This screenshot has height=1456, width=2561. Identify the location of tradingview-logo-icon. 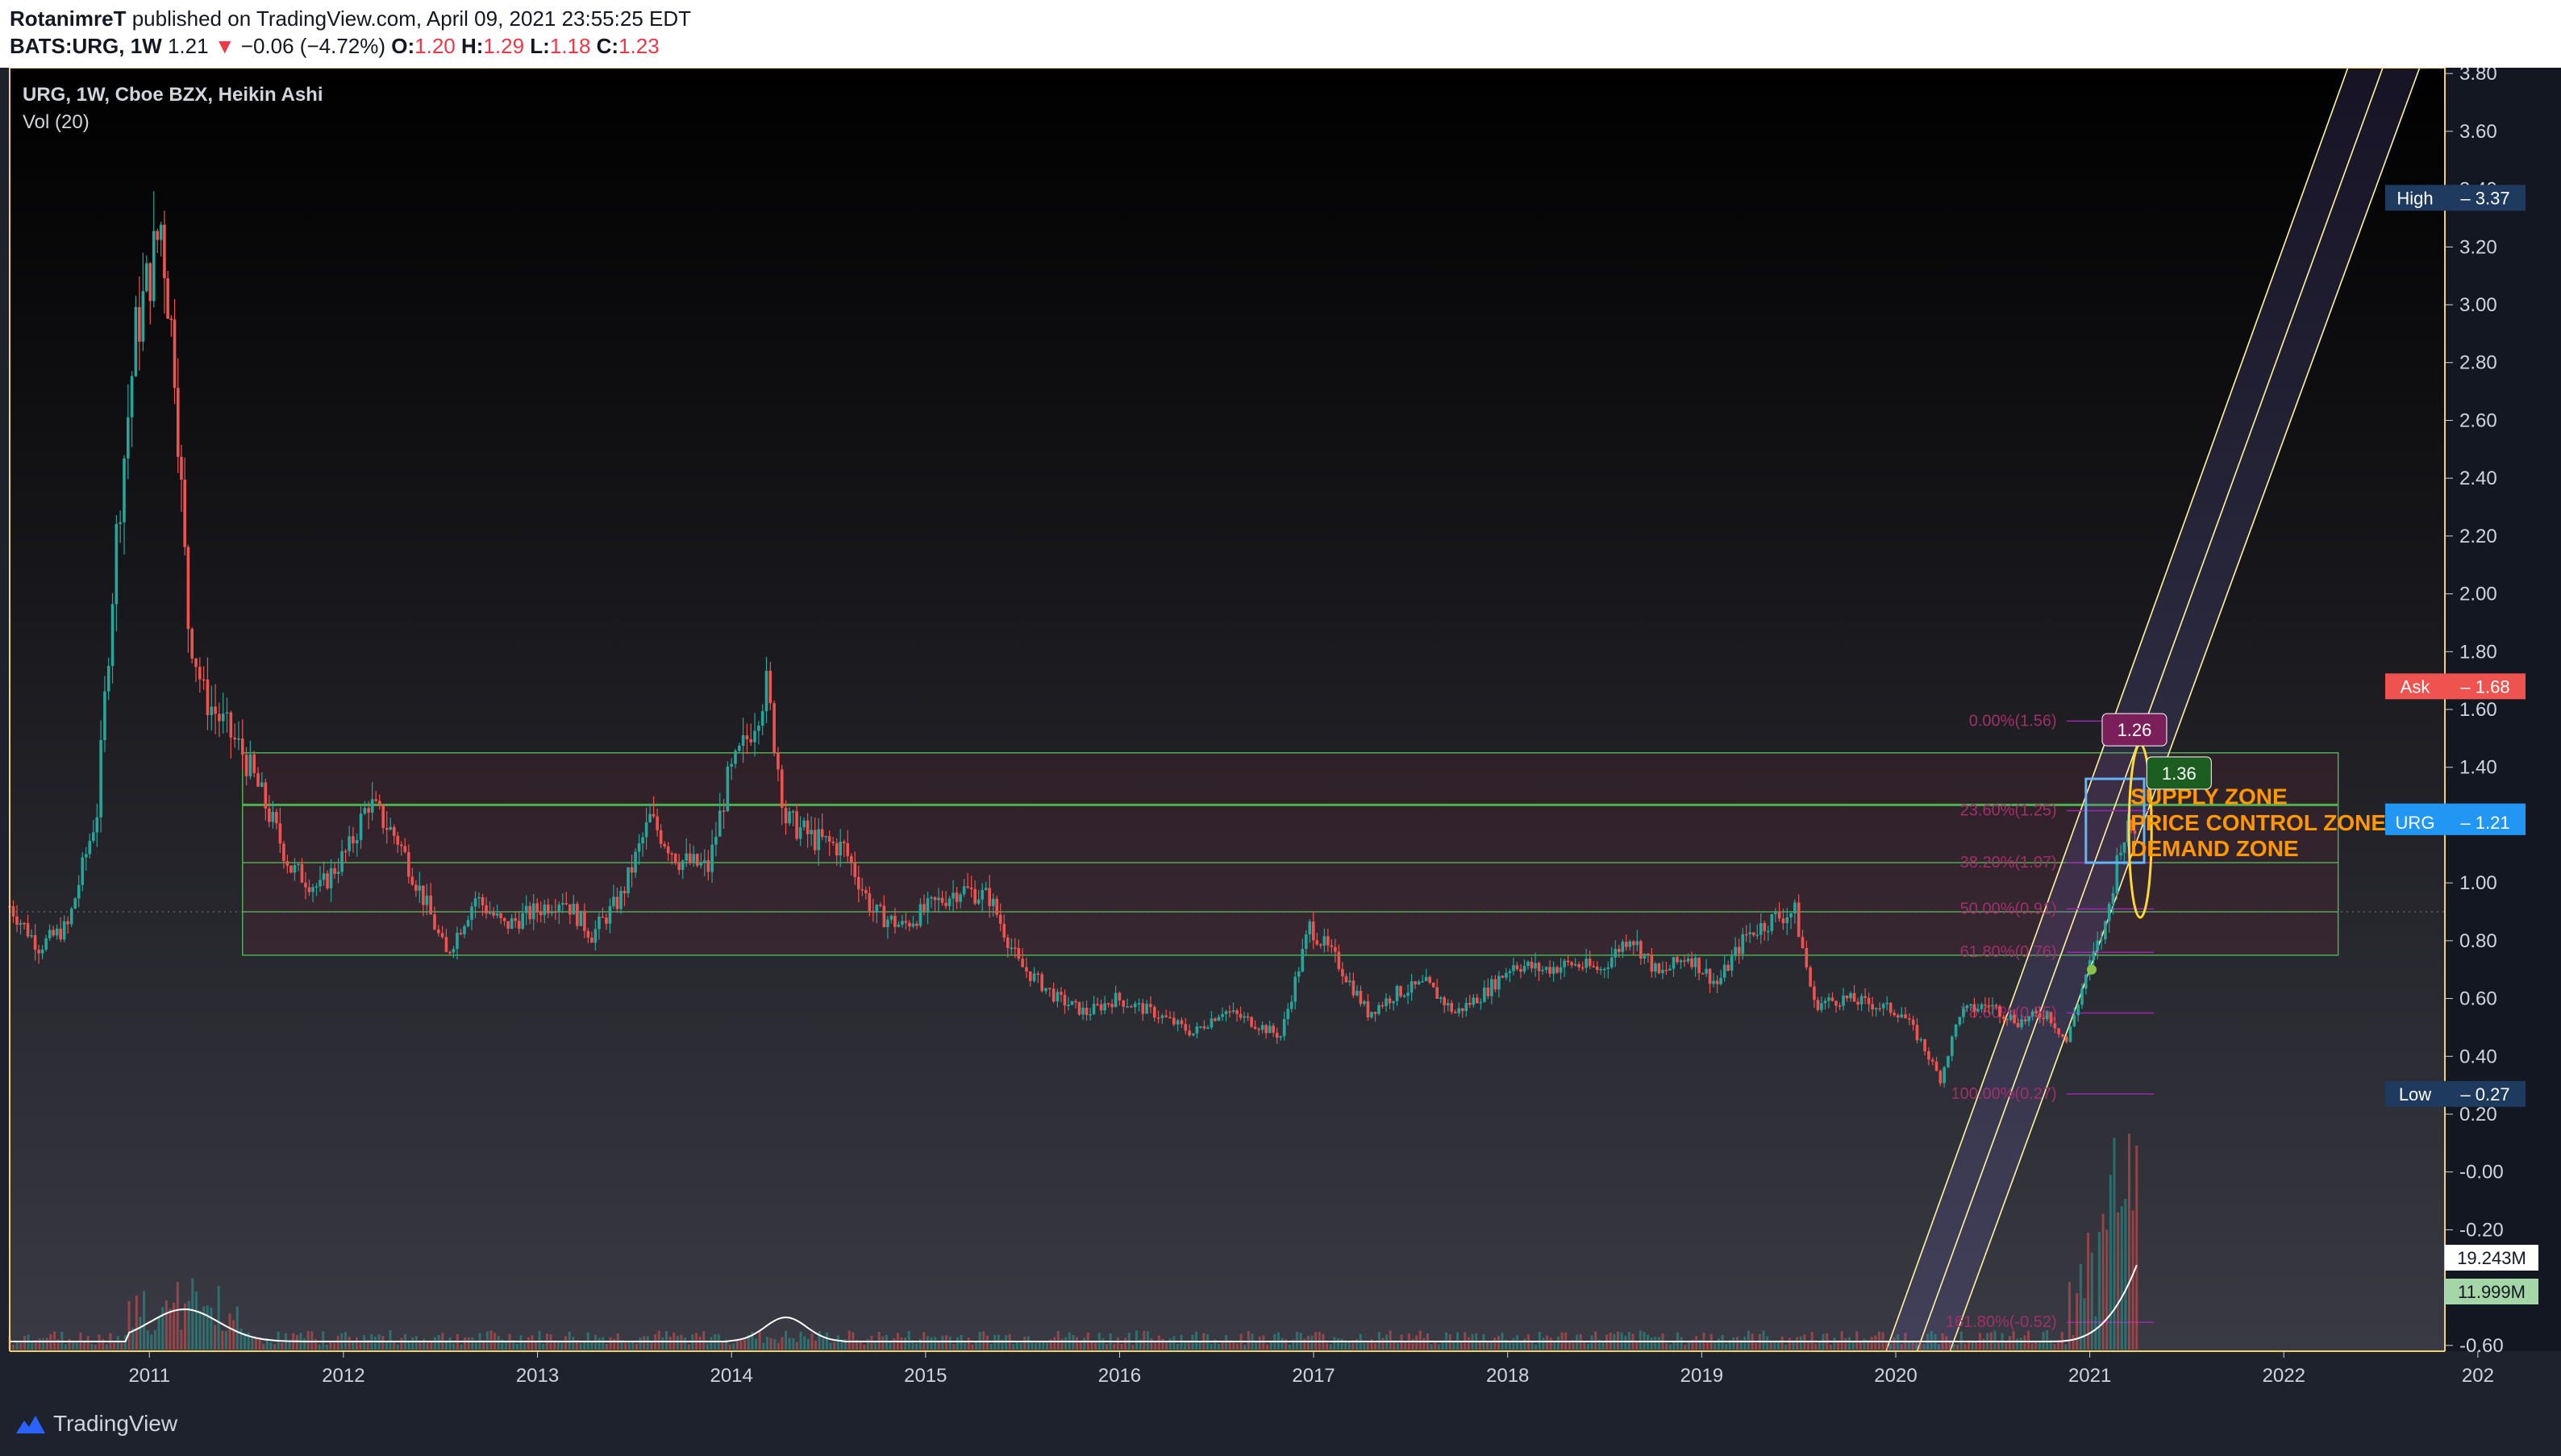
(31, 1424).